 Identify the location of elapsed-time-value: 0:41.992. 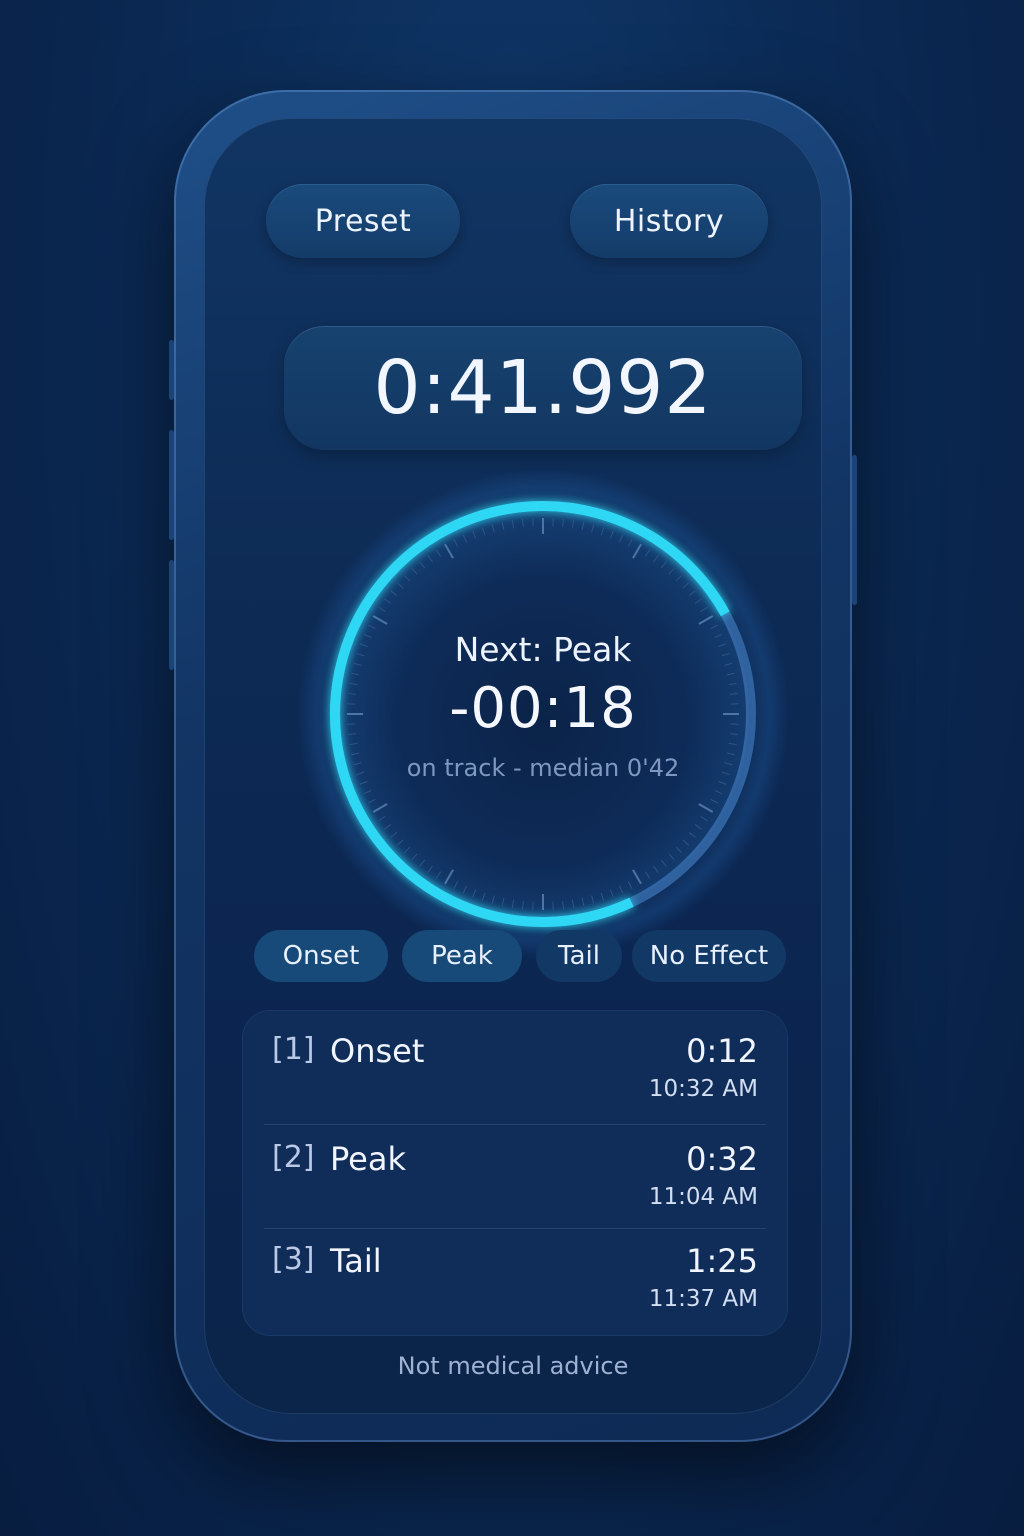
(543, 388).